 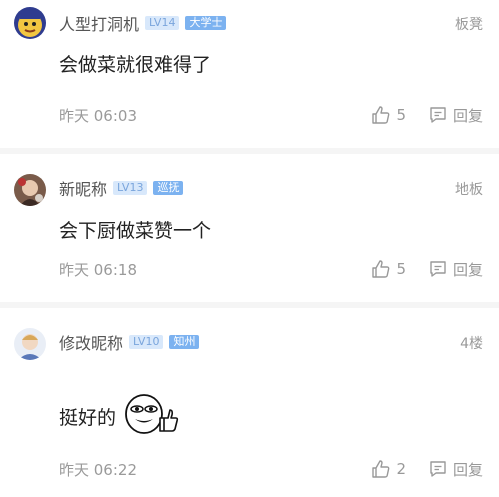 I want to click on level-badge: LV13, so click(x=130, y=188).